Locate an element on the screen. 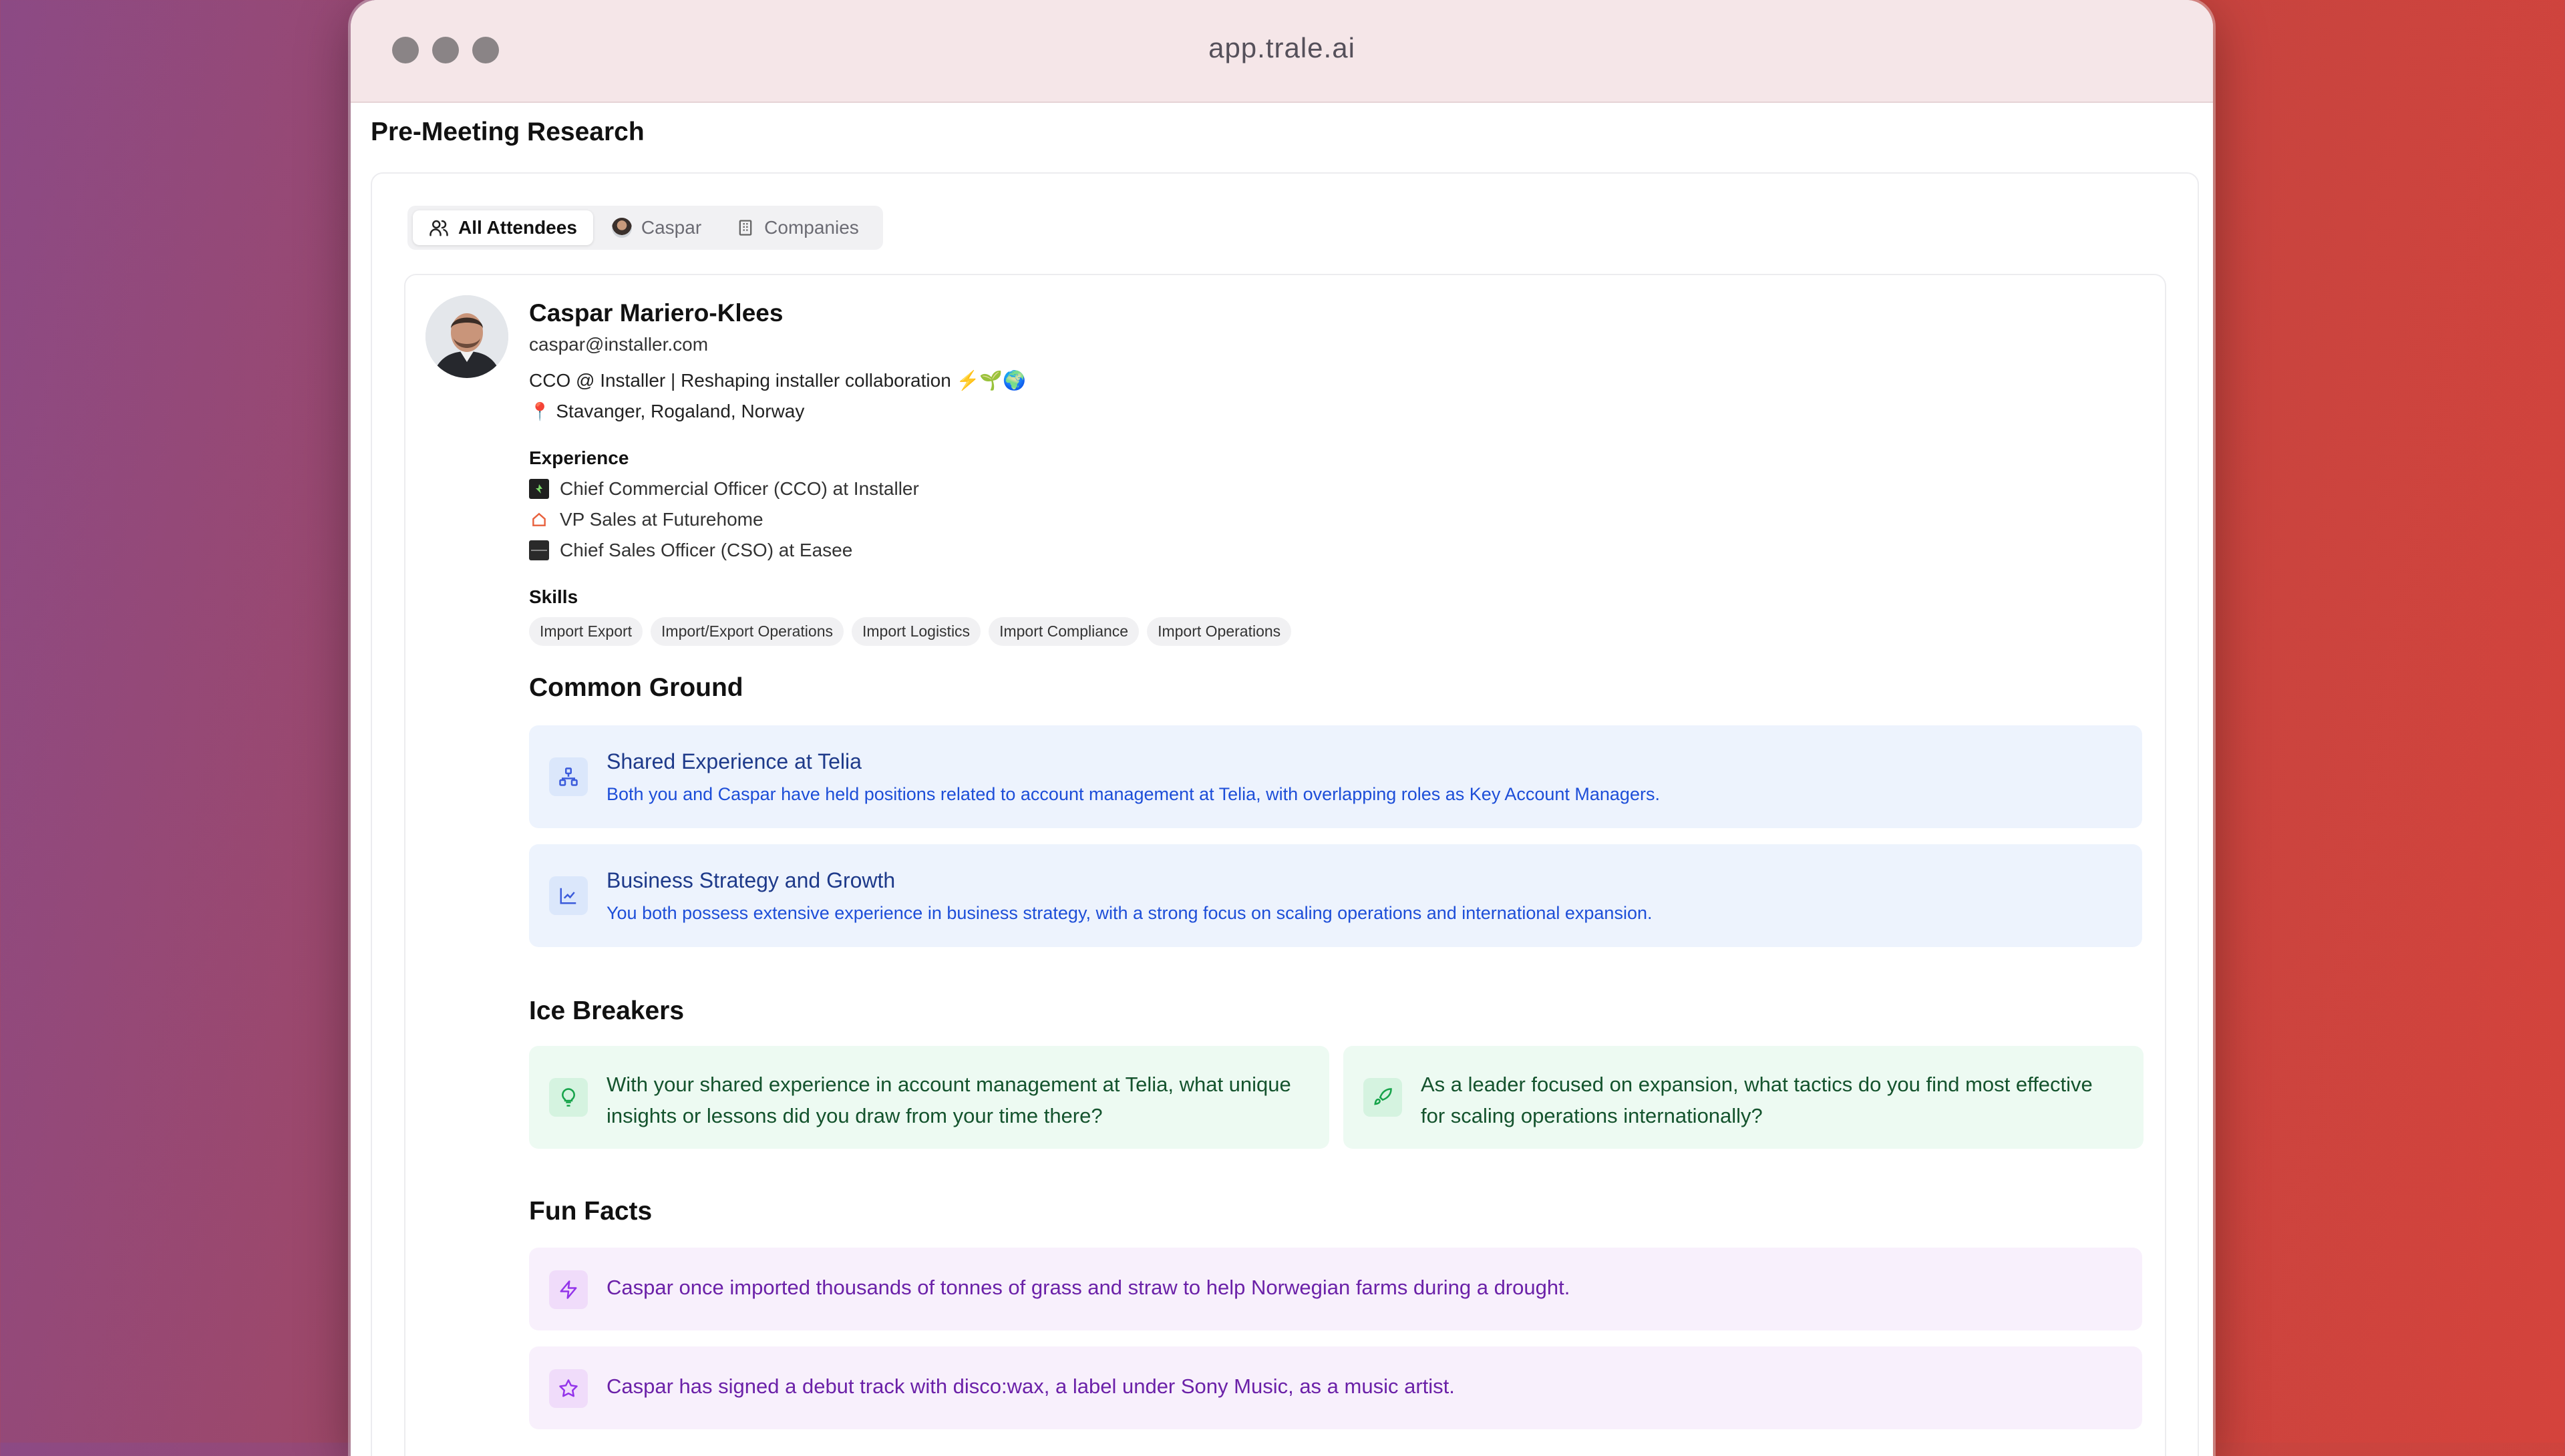 The width and height of the screenshot is (2565, 1456). skill-chip: Import Operations is located at coordinates (1219, 631).